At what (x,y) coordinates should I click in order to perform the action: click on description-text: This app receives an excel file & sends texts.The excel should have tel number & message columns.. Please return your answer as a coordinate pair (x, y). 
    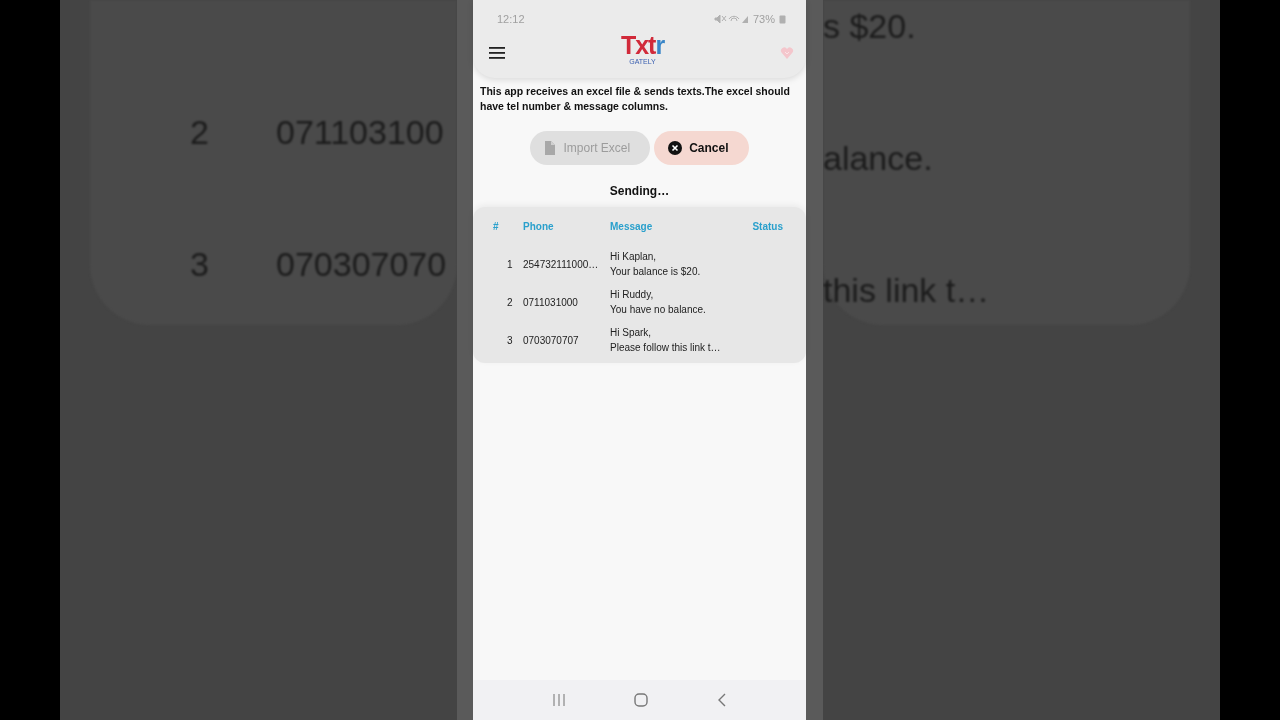
    Looking at the image, I should click on (635, 99).